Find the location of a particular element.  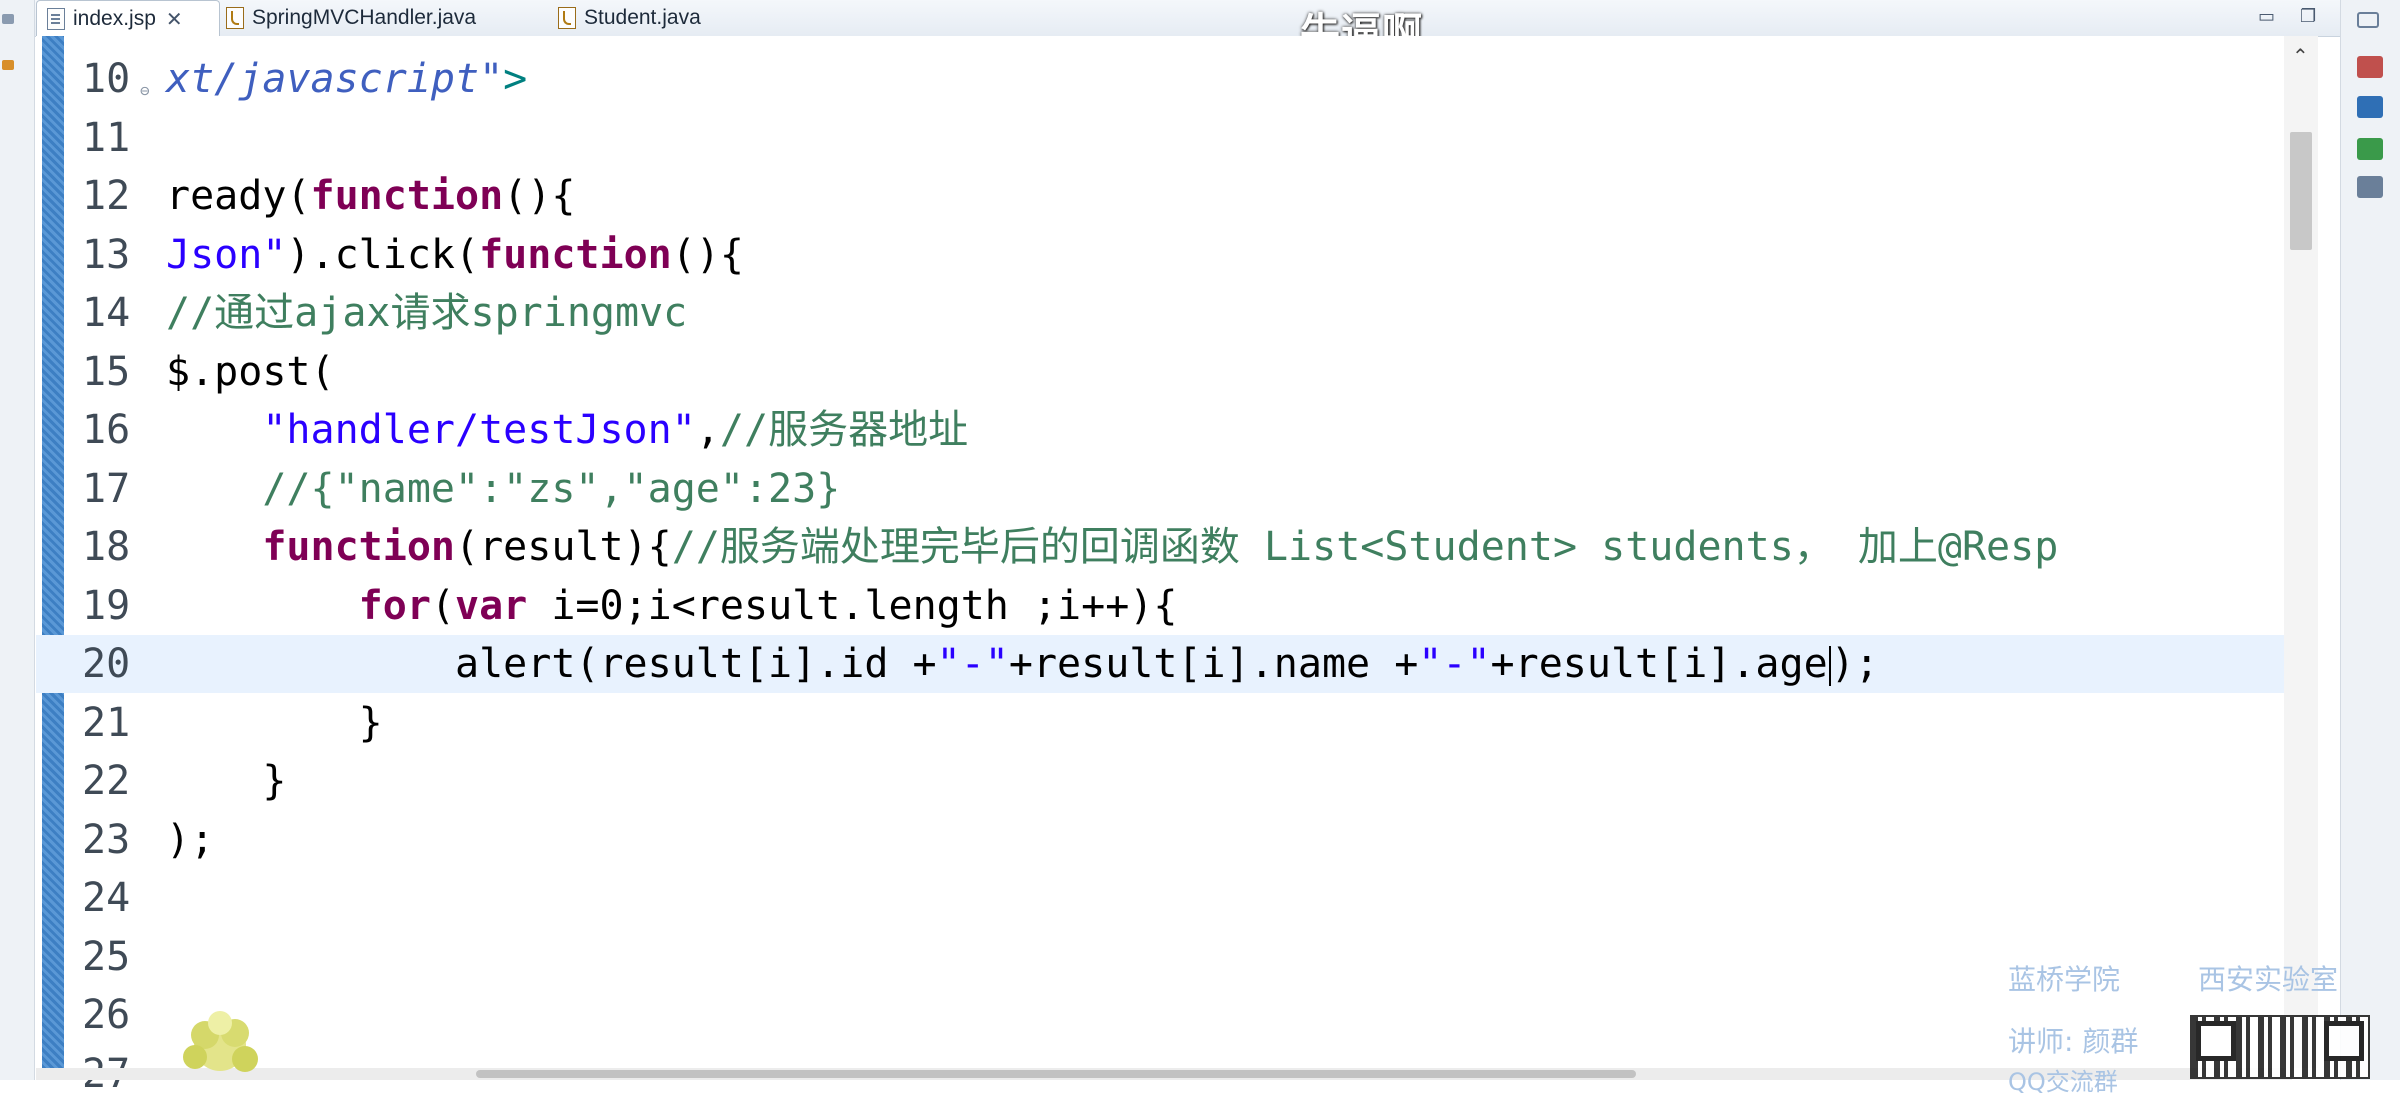

code-line: 23); is located at coordinates (1164, 840).